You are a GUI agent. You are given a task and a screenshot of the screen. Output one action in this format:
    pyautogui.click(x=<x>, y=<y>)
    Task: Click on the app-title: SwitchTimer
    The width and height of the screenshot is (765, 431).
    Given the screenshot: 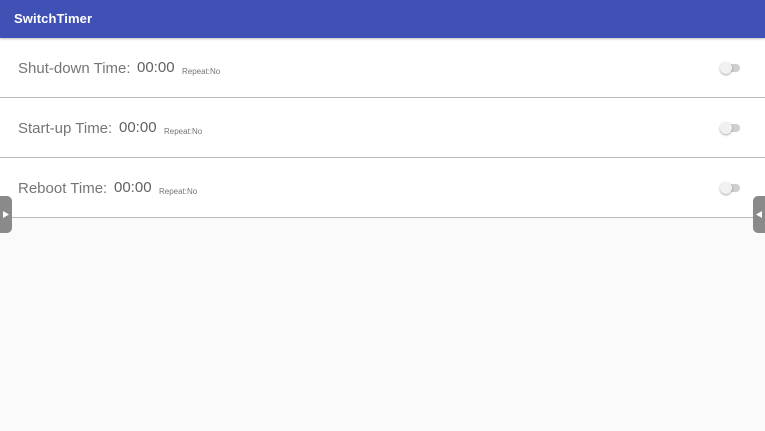 What is the action you would take?
    pyautogui.click(x=53, y=18)
    